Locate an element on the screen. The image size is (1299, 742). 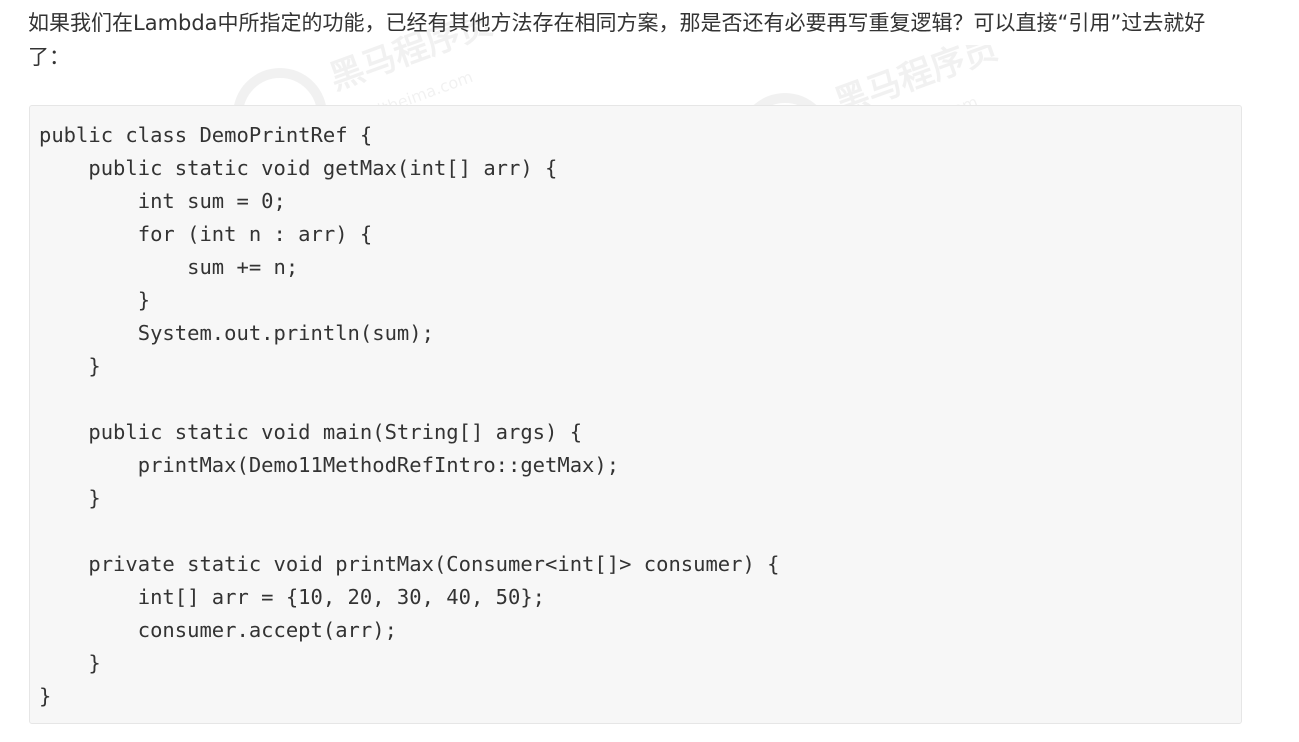
code-line: public static void main(String[] args) { is located at coordinates (311, 432).